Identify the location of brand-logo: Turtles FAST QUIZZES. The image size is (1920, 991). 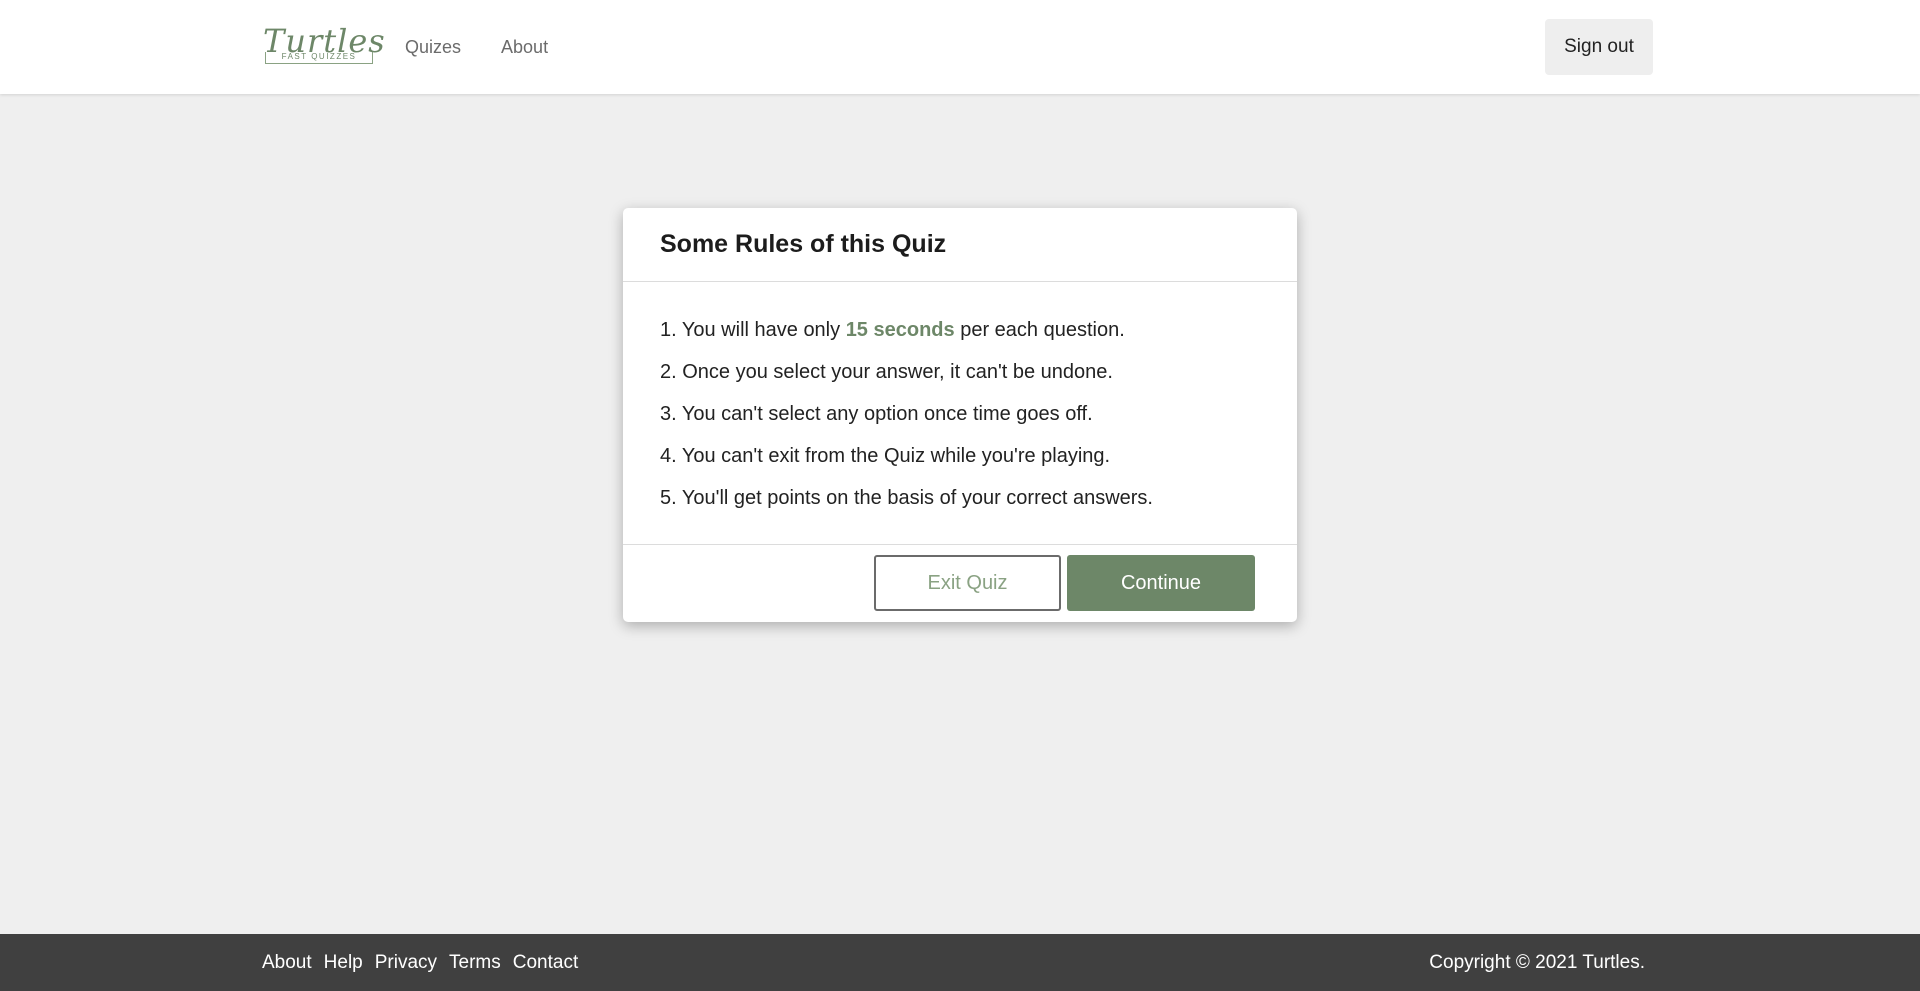
(324, 44).